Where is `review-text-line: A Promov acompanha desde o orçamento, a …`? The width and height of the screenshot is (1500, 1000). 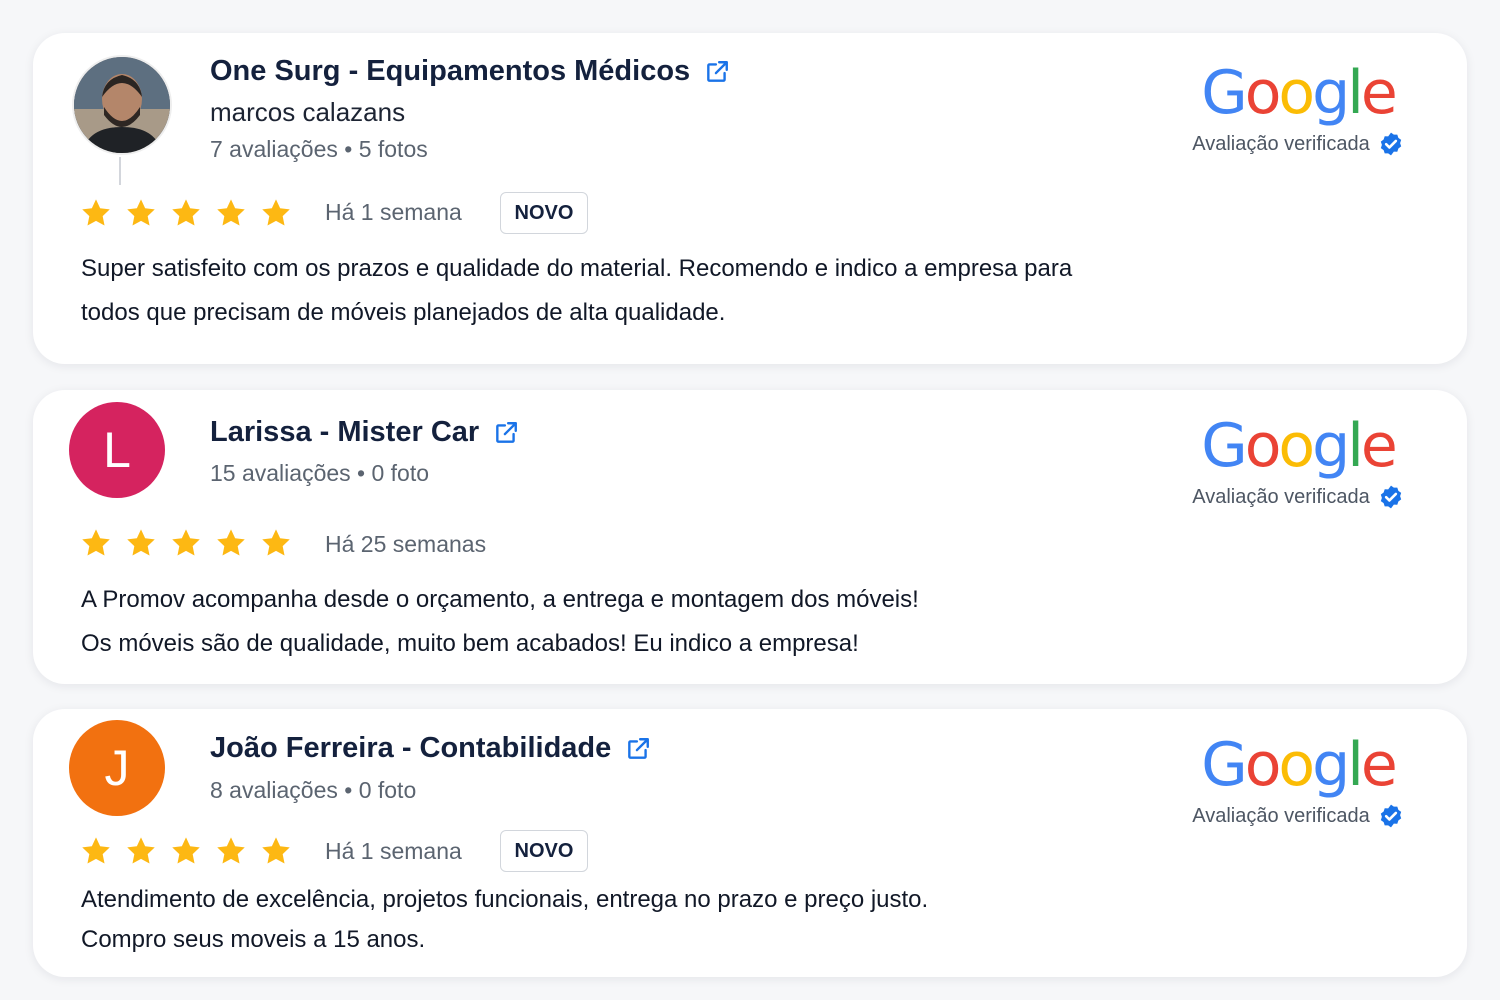 review-text-line: A Promov acompanha desde o orçamento, a … is located at coordinates (500, 599).